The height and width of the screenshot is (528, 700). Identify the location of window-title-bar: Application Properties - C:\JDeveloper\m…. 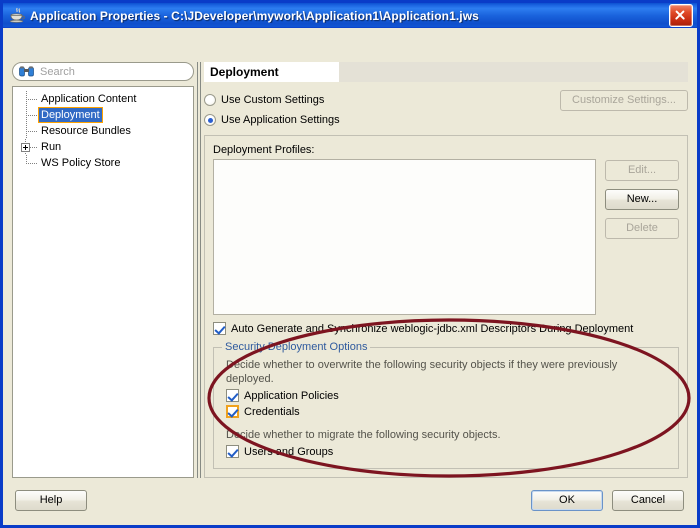
(350, 14).